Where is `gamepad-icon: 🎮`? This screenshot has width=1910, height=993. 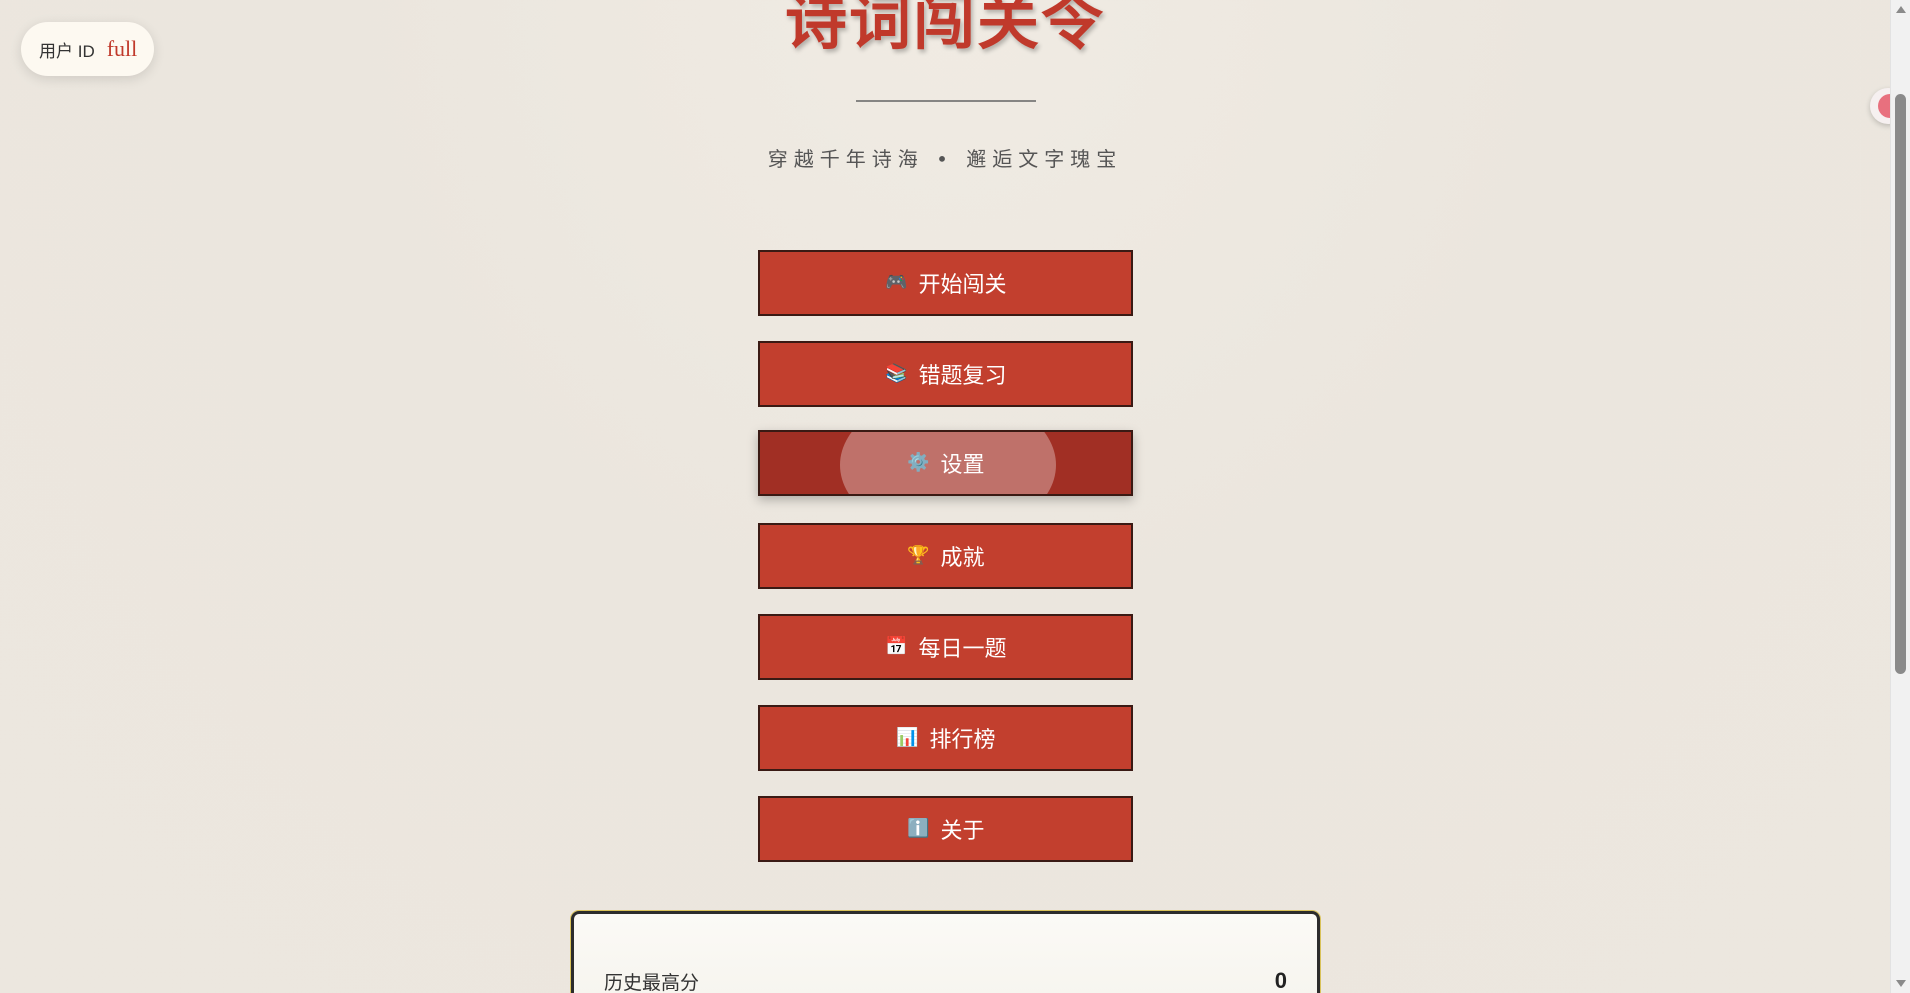
gamepad-icon: 🎮 is located at coordinates (896, 282).